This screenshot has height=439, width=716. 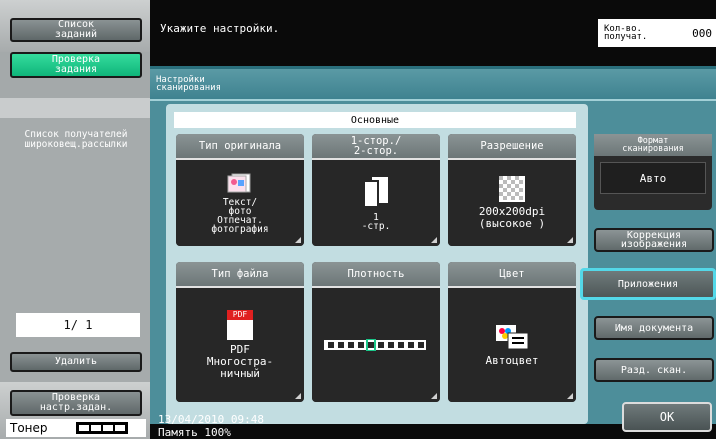 What do you see at coordinates (76, 362) in the screenshot?
I see `delete-button: Удалить` at bounding box center [76, 362].